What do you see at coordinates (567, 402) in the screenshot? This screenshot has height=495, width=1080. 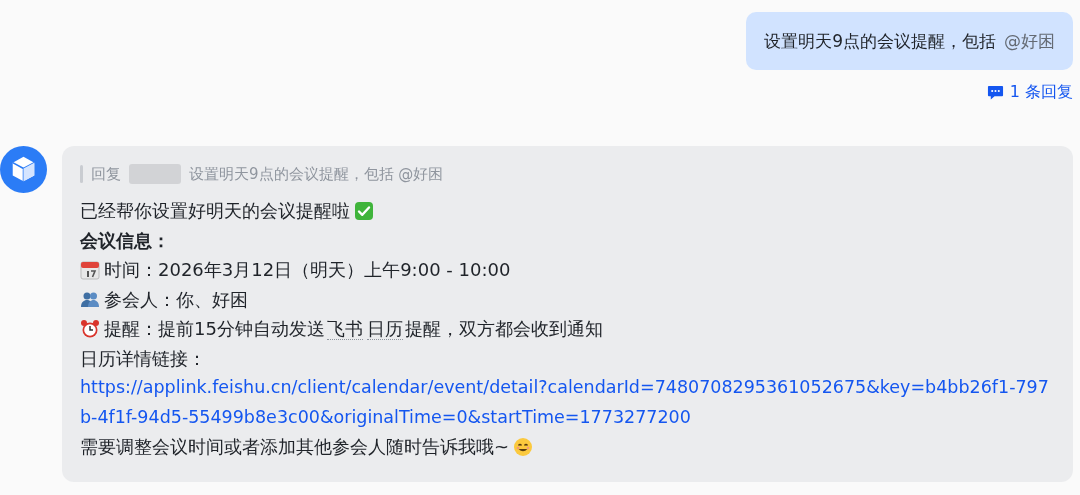 I see `calendar-link: https://applink.feishu.cn/client/calendar/event/detail?calendarId=7480708295361052675&key=b4bb26f1-797b-4f1f-94d5-55499b8e3c00&originalTime=0&startTime=1773277200` at bounding box center [567, 402].